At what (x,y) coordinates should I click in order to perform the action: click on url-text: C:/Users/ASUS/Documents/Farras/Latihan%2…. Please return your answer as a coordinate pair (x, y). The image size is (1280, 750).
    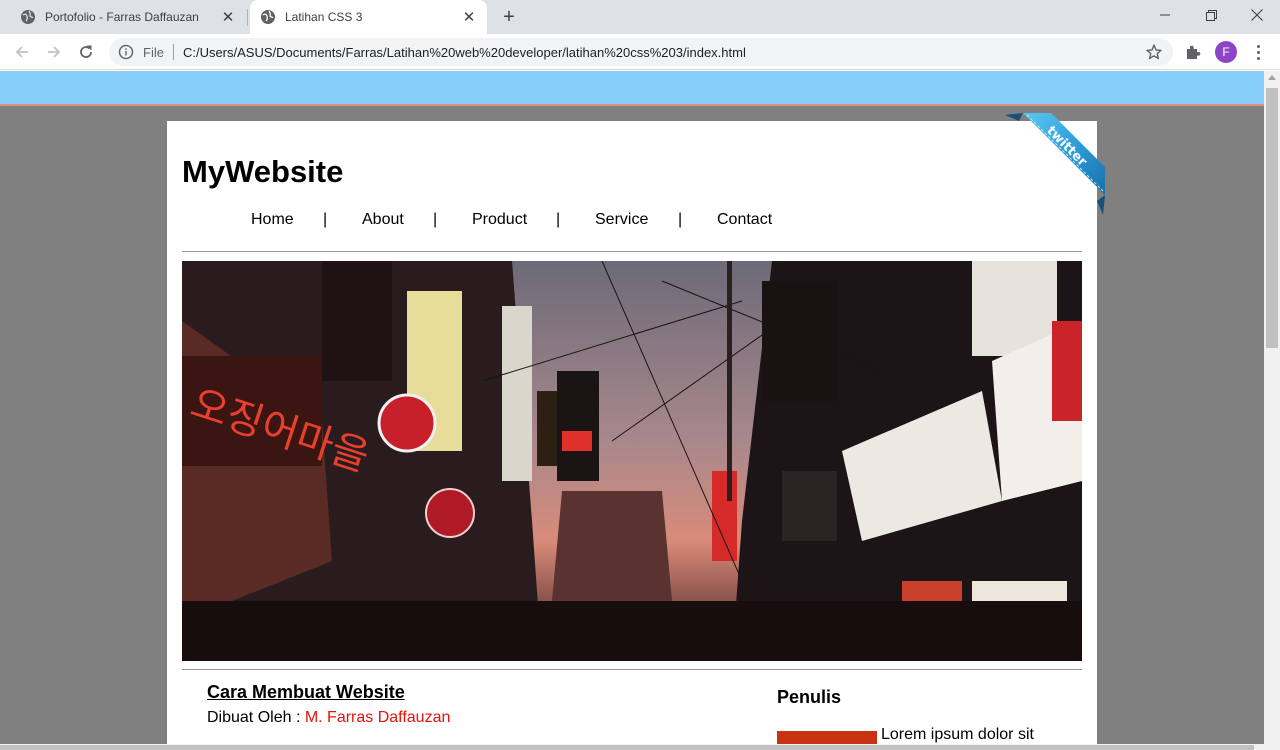
    Looking at the image, I should click on (464, 52).